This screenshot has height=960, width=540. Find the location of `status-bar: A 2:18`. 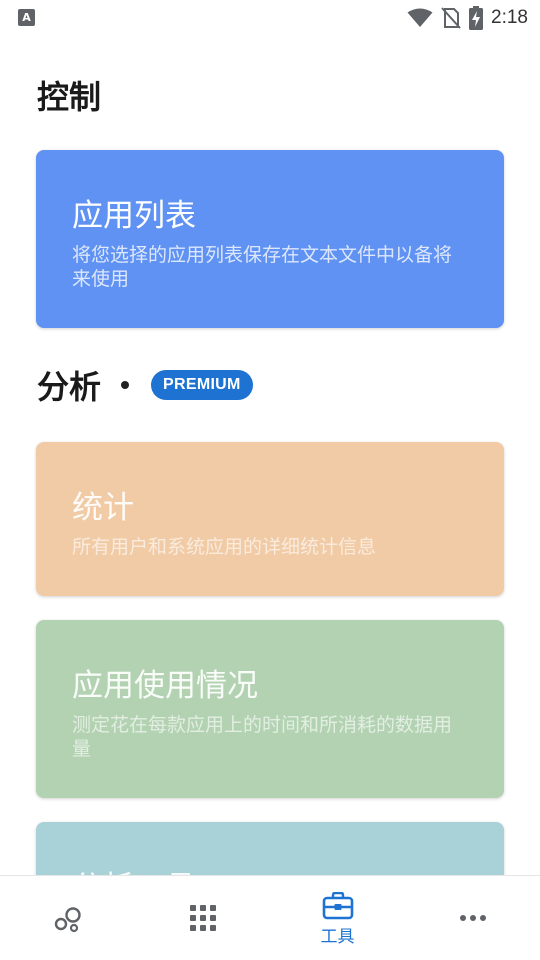

status-bar: A 2:18 is located at coordinates (270, 18).